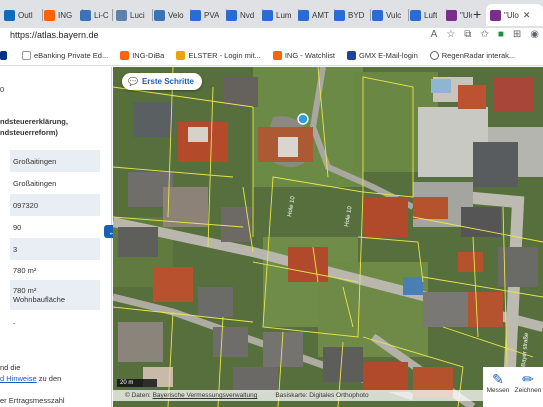 This screenshot has width=543, height=407. What do you see at coordinates (181, 55) in the screenshot?
I see `elster-icon` at bounding box center [181, 55].